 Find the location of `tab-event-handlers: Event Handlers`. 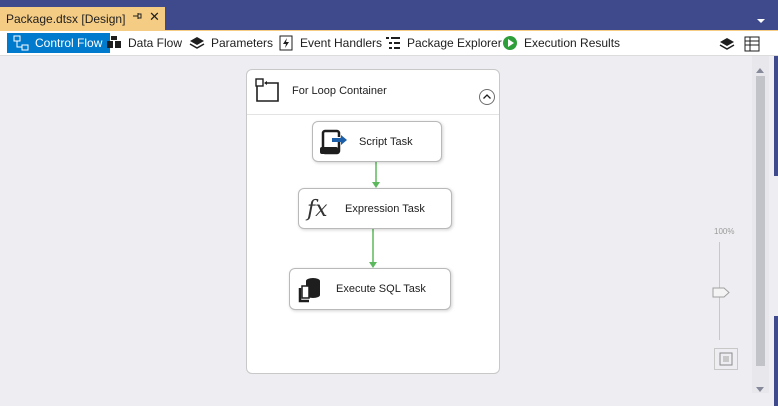

tab-event-handlers: Event Handlers is located at coordinates (330, 43).